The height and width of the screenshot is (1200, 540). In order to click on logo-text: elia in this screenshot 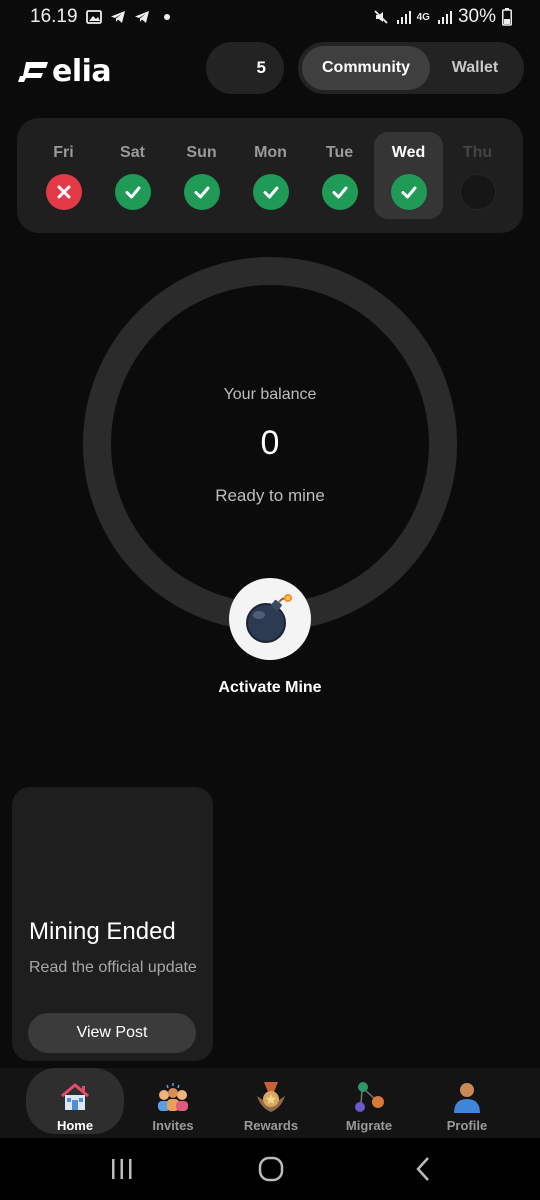, I will do `click(82, 71)`.